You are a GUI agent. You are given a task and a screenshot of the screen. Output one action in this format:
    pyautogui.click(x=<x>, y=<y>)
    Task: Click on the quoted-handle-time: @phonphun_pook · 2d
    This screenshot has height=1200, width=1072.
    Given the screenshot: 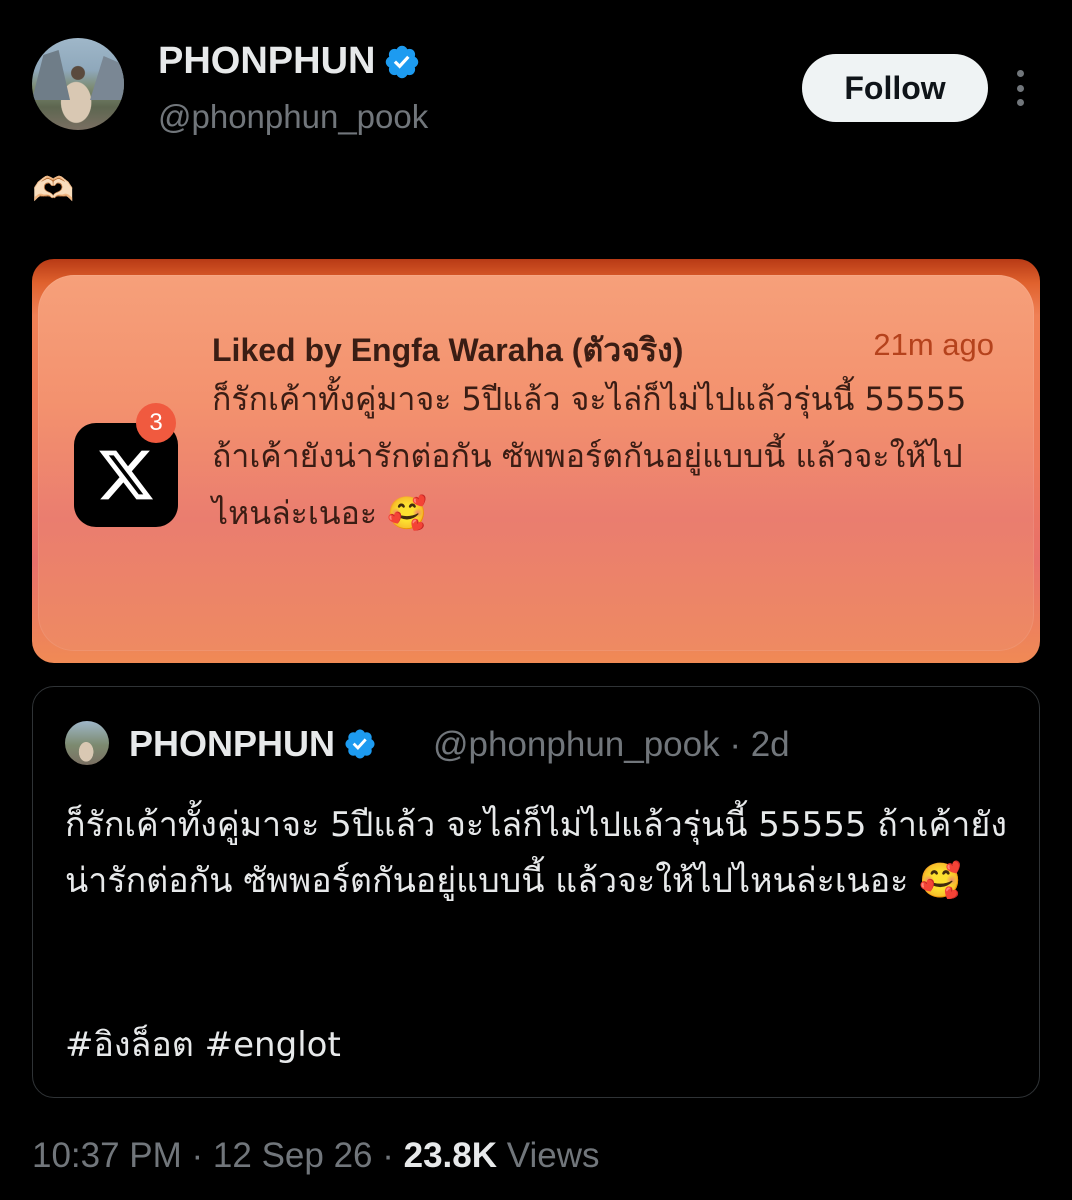 What is the action you would take?
    pyautogui.click(x=611, y=744)
    